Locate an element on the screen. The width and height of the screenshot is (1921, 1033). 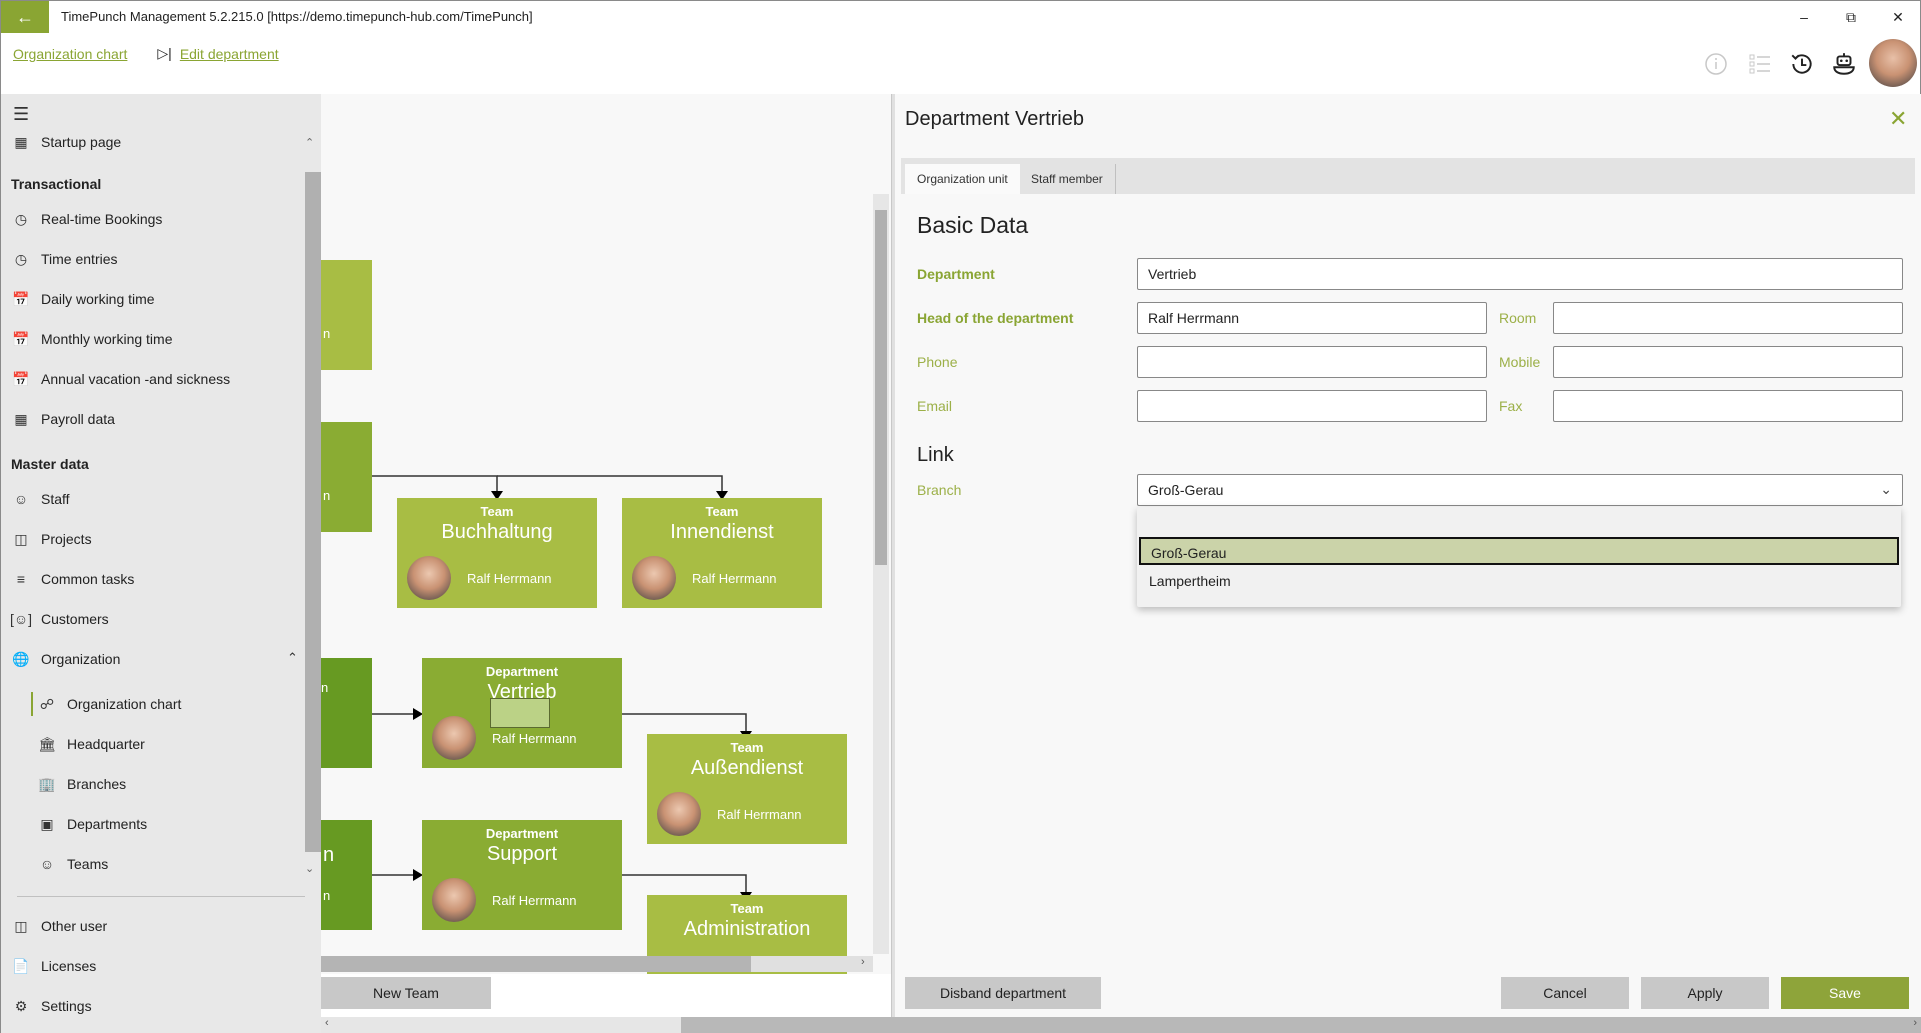
sidebar-item-label: Common tasks is located at coordinates (88, 579).